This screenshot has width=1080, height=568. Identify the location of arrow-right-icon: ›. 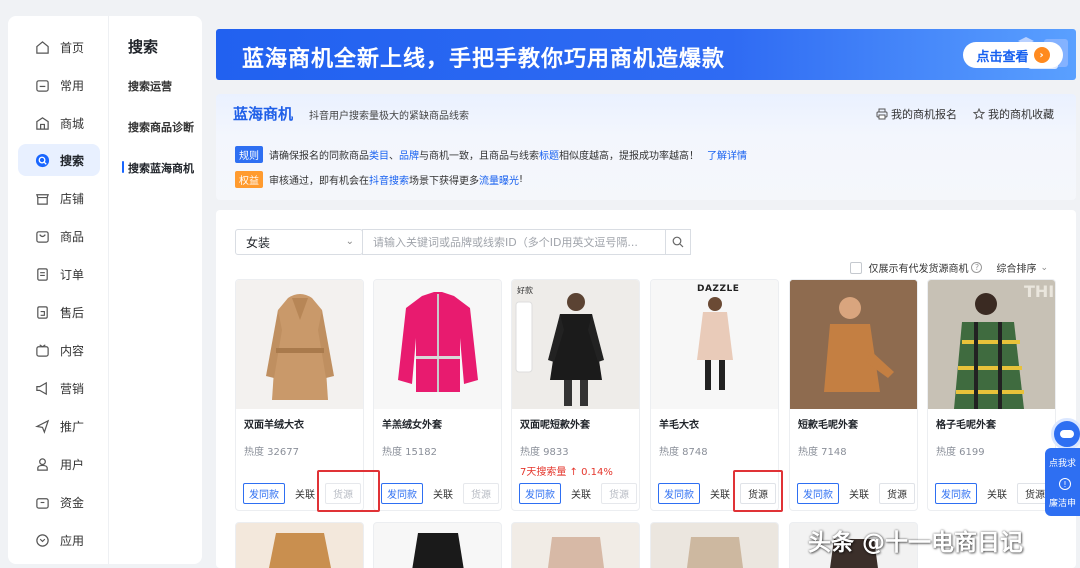
(1041, 55).